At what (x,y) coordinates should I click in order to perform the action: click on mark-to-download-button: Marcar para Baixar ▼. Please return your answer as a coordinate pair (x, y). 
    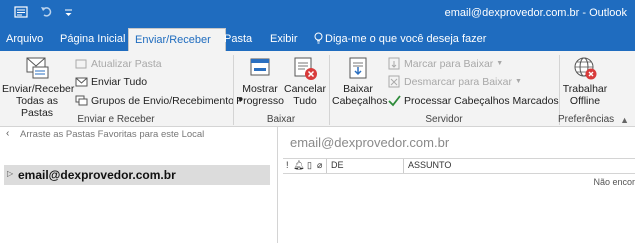
    Looking at the image, I should click on (445, 63).